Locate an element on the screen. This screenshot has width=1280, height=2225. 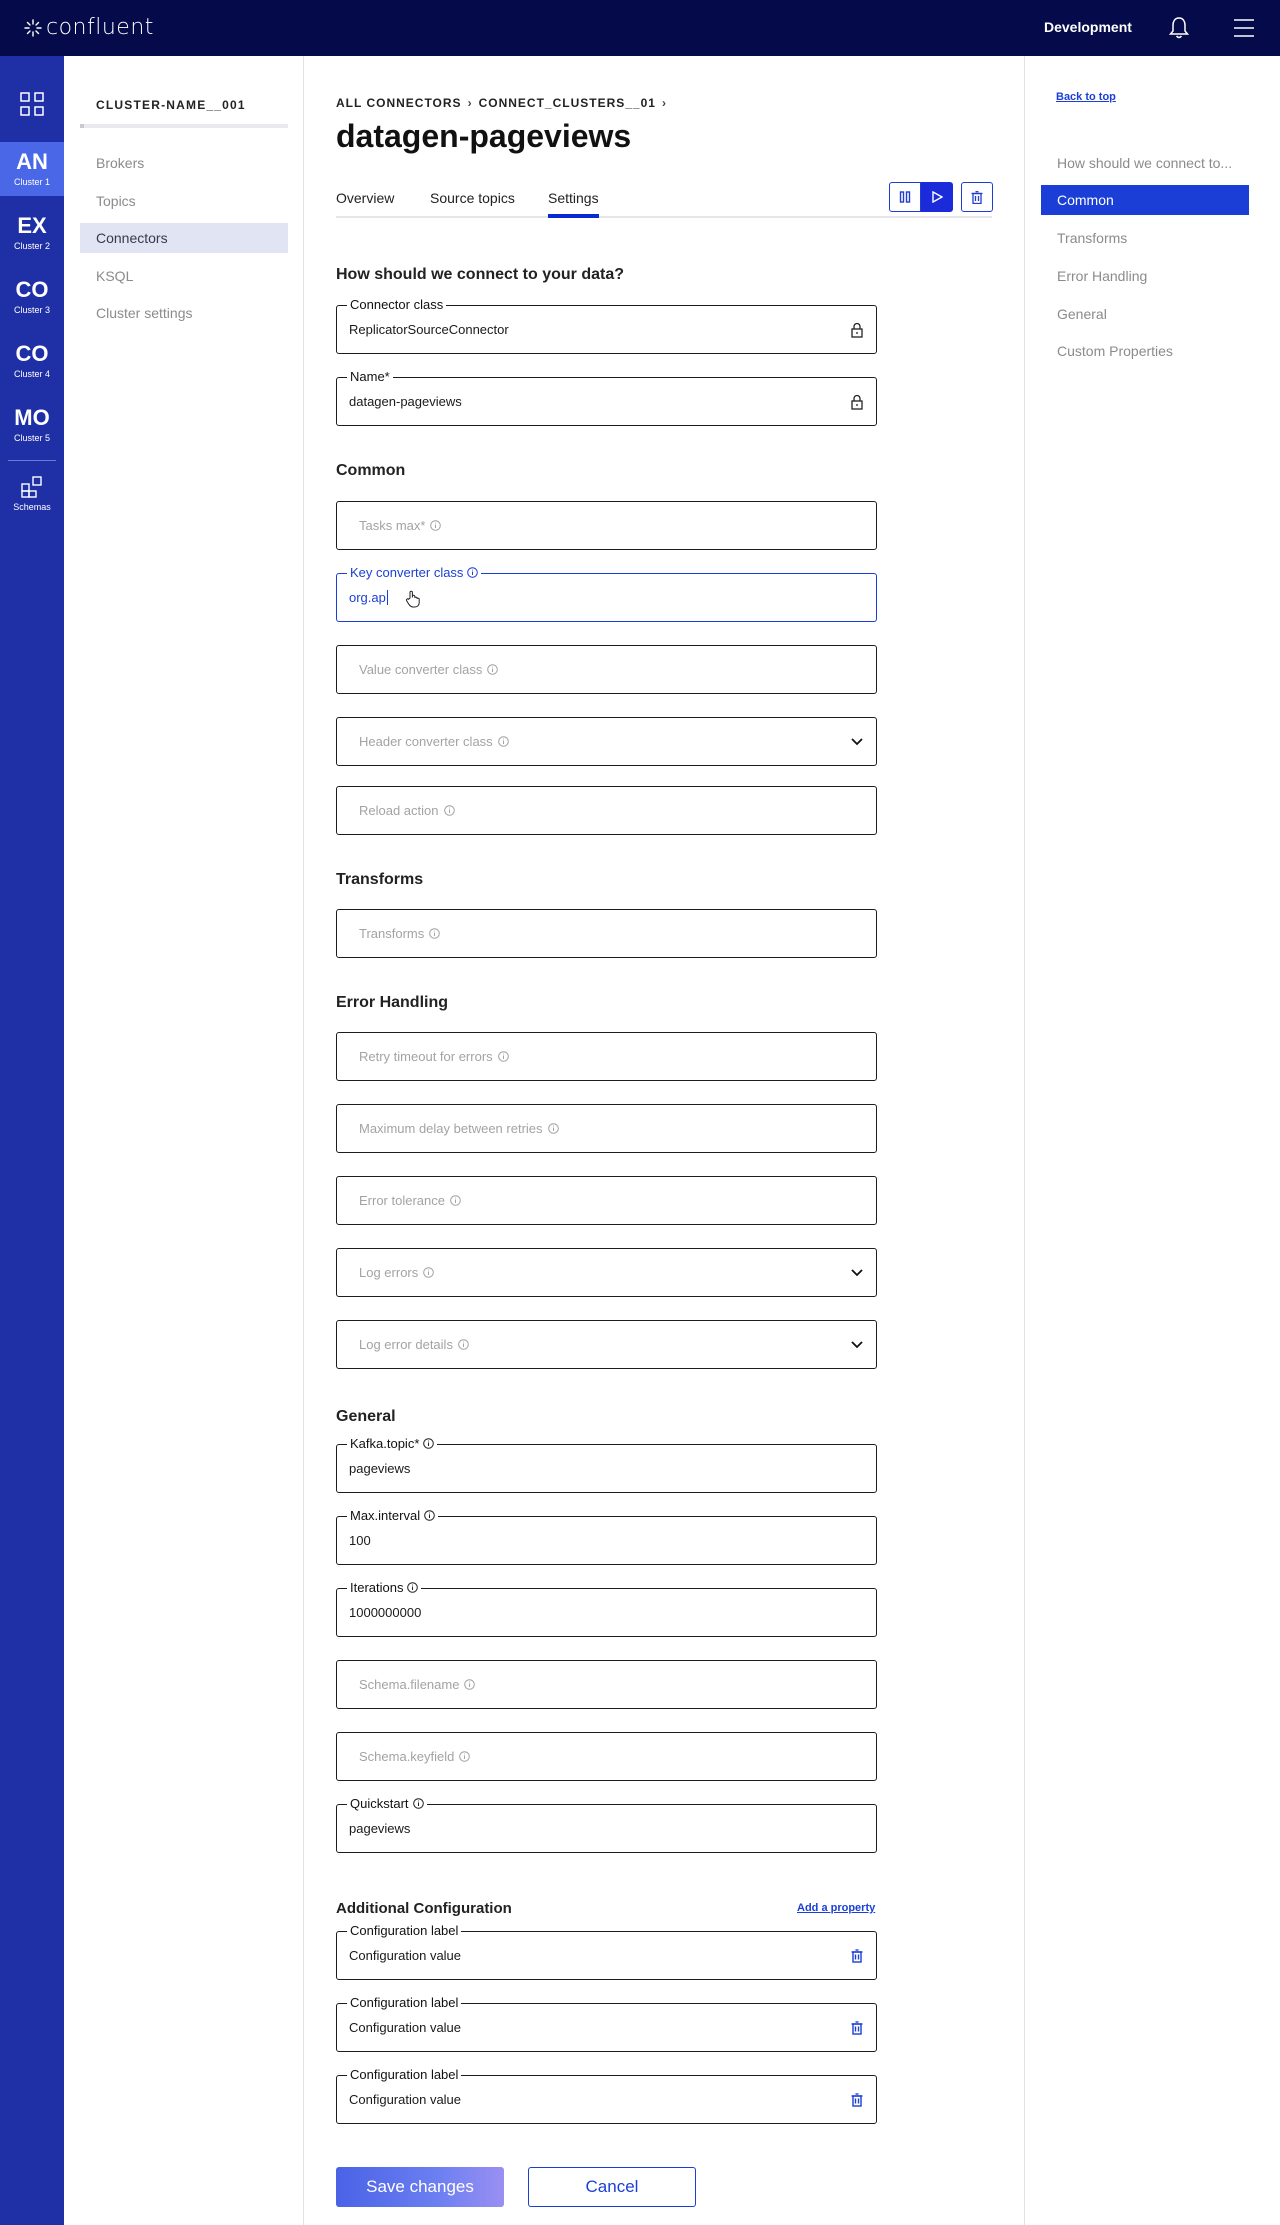
save-changes-button: Save changes is located at coordinates (420, 2187).